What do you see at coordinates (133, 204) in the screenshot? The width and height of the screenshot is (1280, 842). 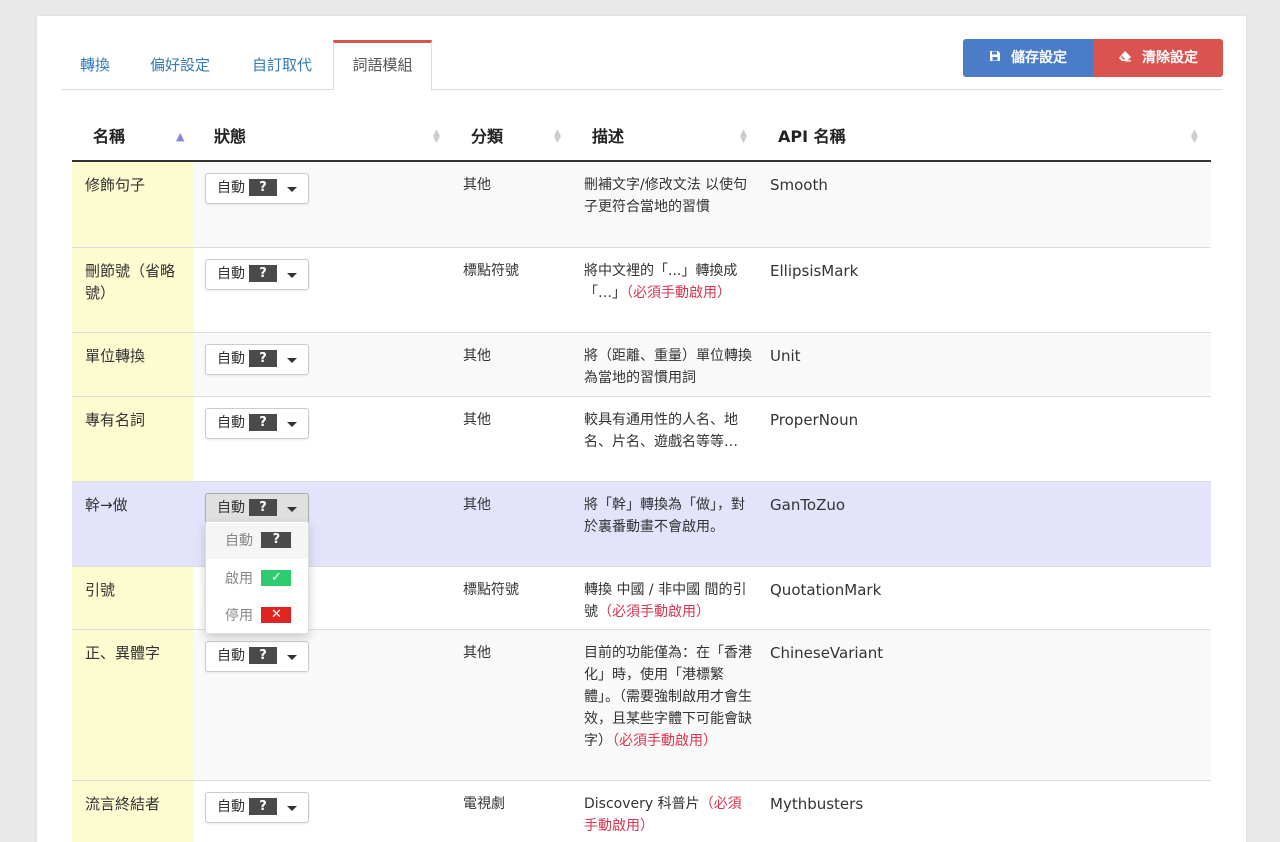 I see `module-name: 修飾句子` at bounding box center [133, 204].